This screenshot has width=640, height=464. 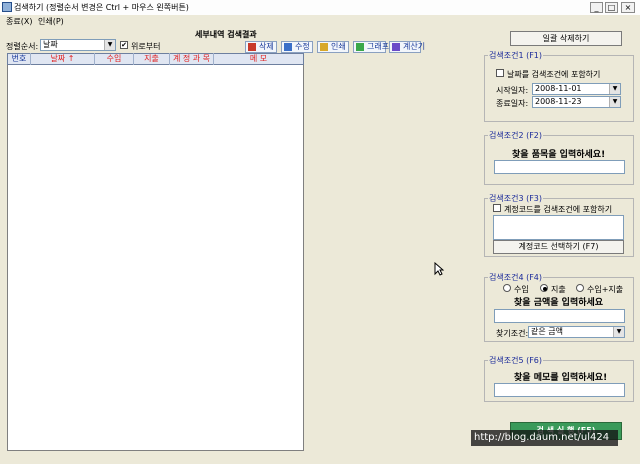 What do you see at coordinates (7, 7) in the screenshot?
I see `app-icon` at bounding box center [7, 7].